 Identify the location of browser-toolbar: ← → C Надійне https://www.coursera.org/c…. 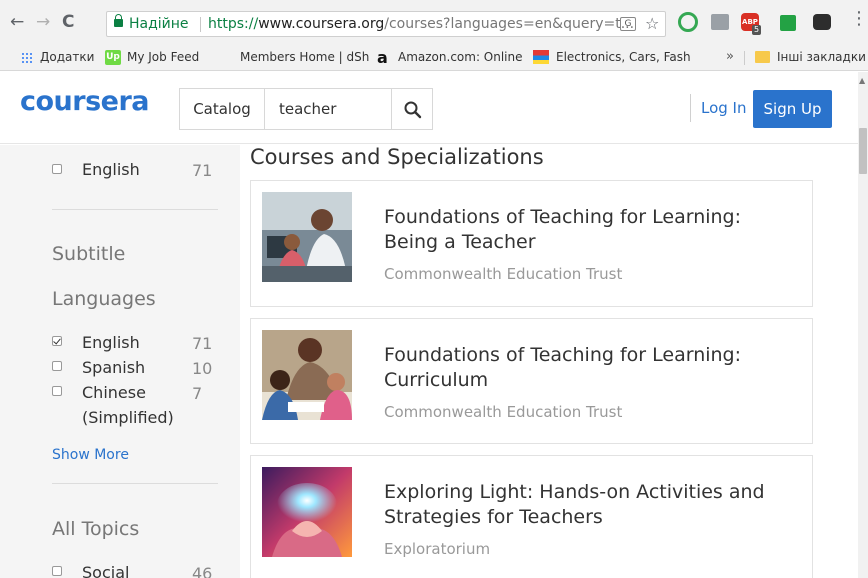
(434, 22).